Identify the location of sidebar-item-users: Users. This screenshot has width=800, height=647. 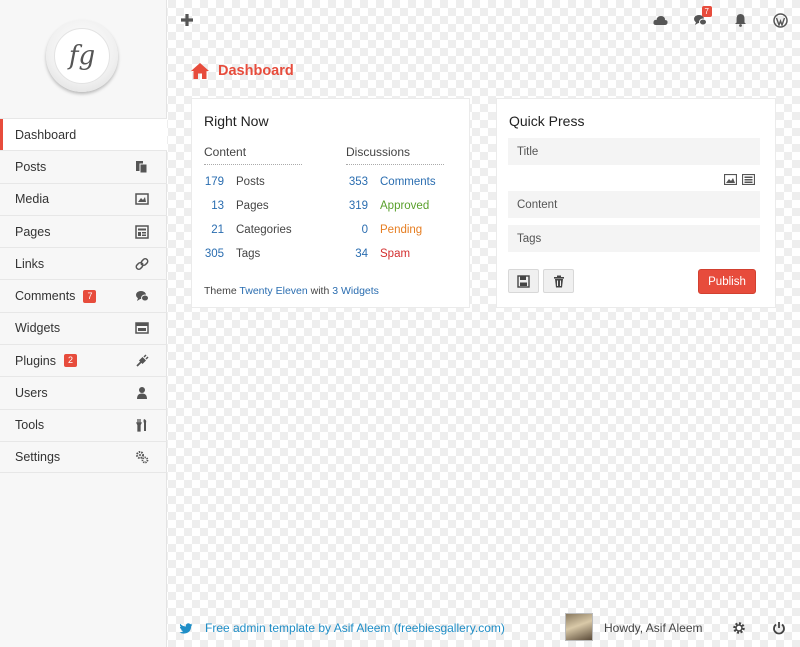
(83, 392).